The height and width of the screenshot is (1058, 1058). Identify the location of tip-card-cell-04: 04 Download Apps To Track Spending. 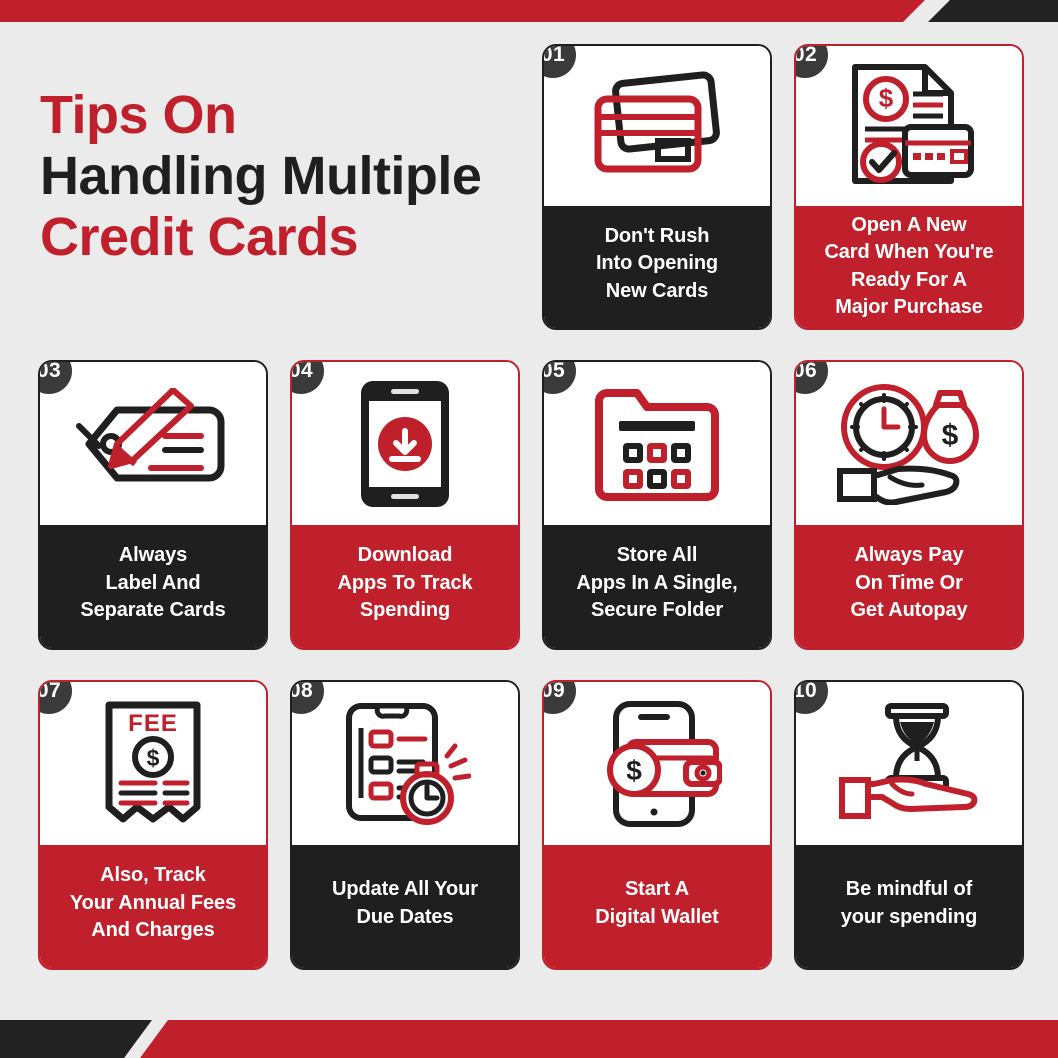
(405, 505).